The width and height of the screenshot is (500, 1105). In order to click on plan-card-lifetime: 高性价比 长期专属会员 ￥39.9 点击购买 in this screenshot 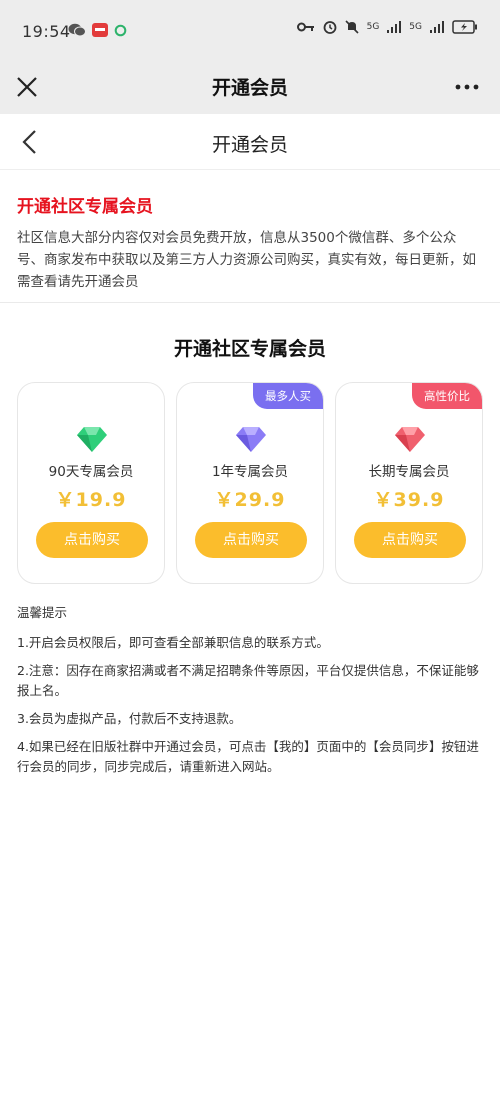, I will do `click(409, 483)`.